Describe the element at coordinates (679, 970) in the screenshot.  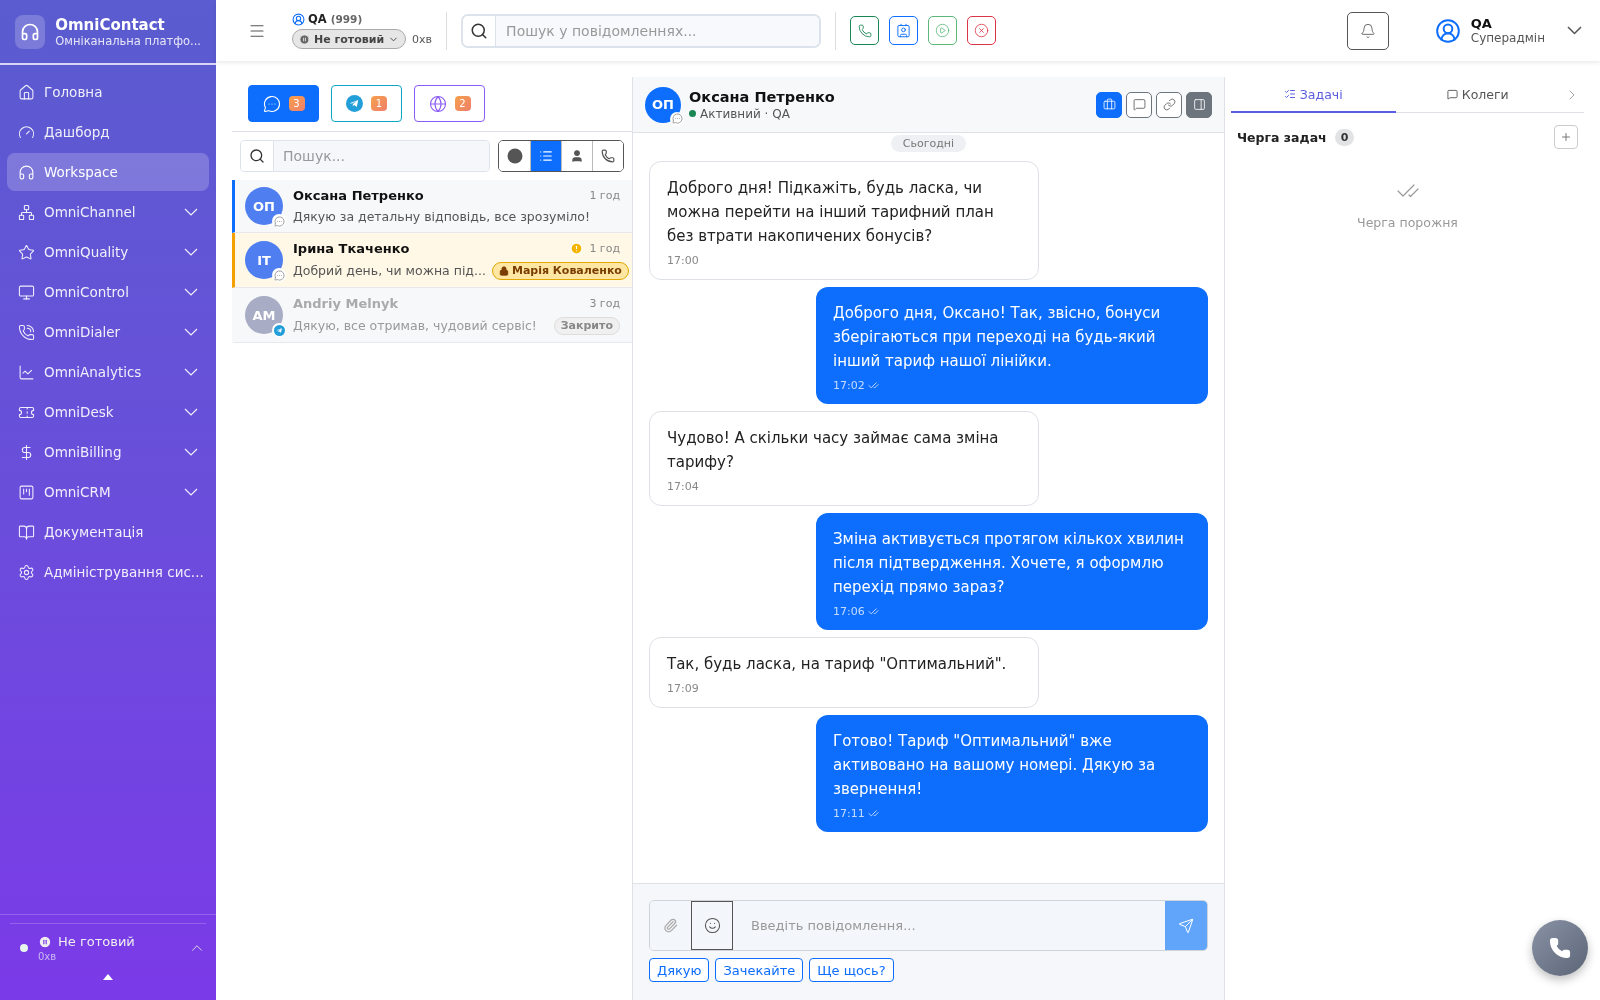
I see `quick-reply-button: Дякую` at that location.